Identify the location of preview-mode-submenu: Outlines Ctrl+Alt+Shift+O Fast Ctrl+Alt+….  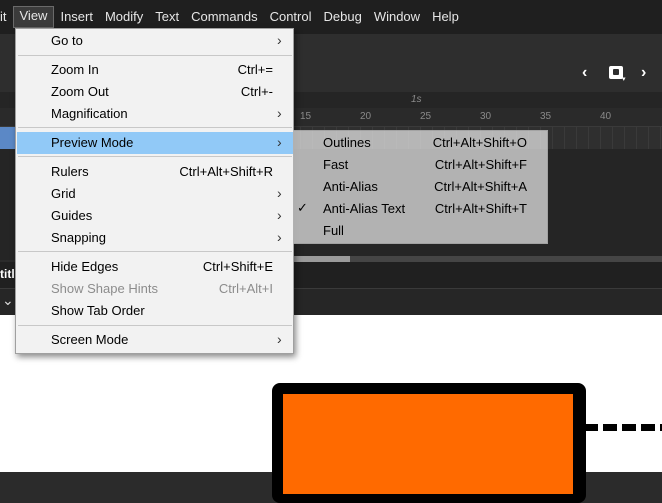
(420, 187).